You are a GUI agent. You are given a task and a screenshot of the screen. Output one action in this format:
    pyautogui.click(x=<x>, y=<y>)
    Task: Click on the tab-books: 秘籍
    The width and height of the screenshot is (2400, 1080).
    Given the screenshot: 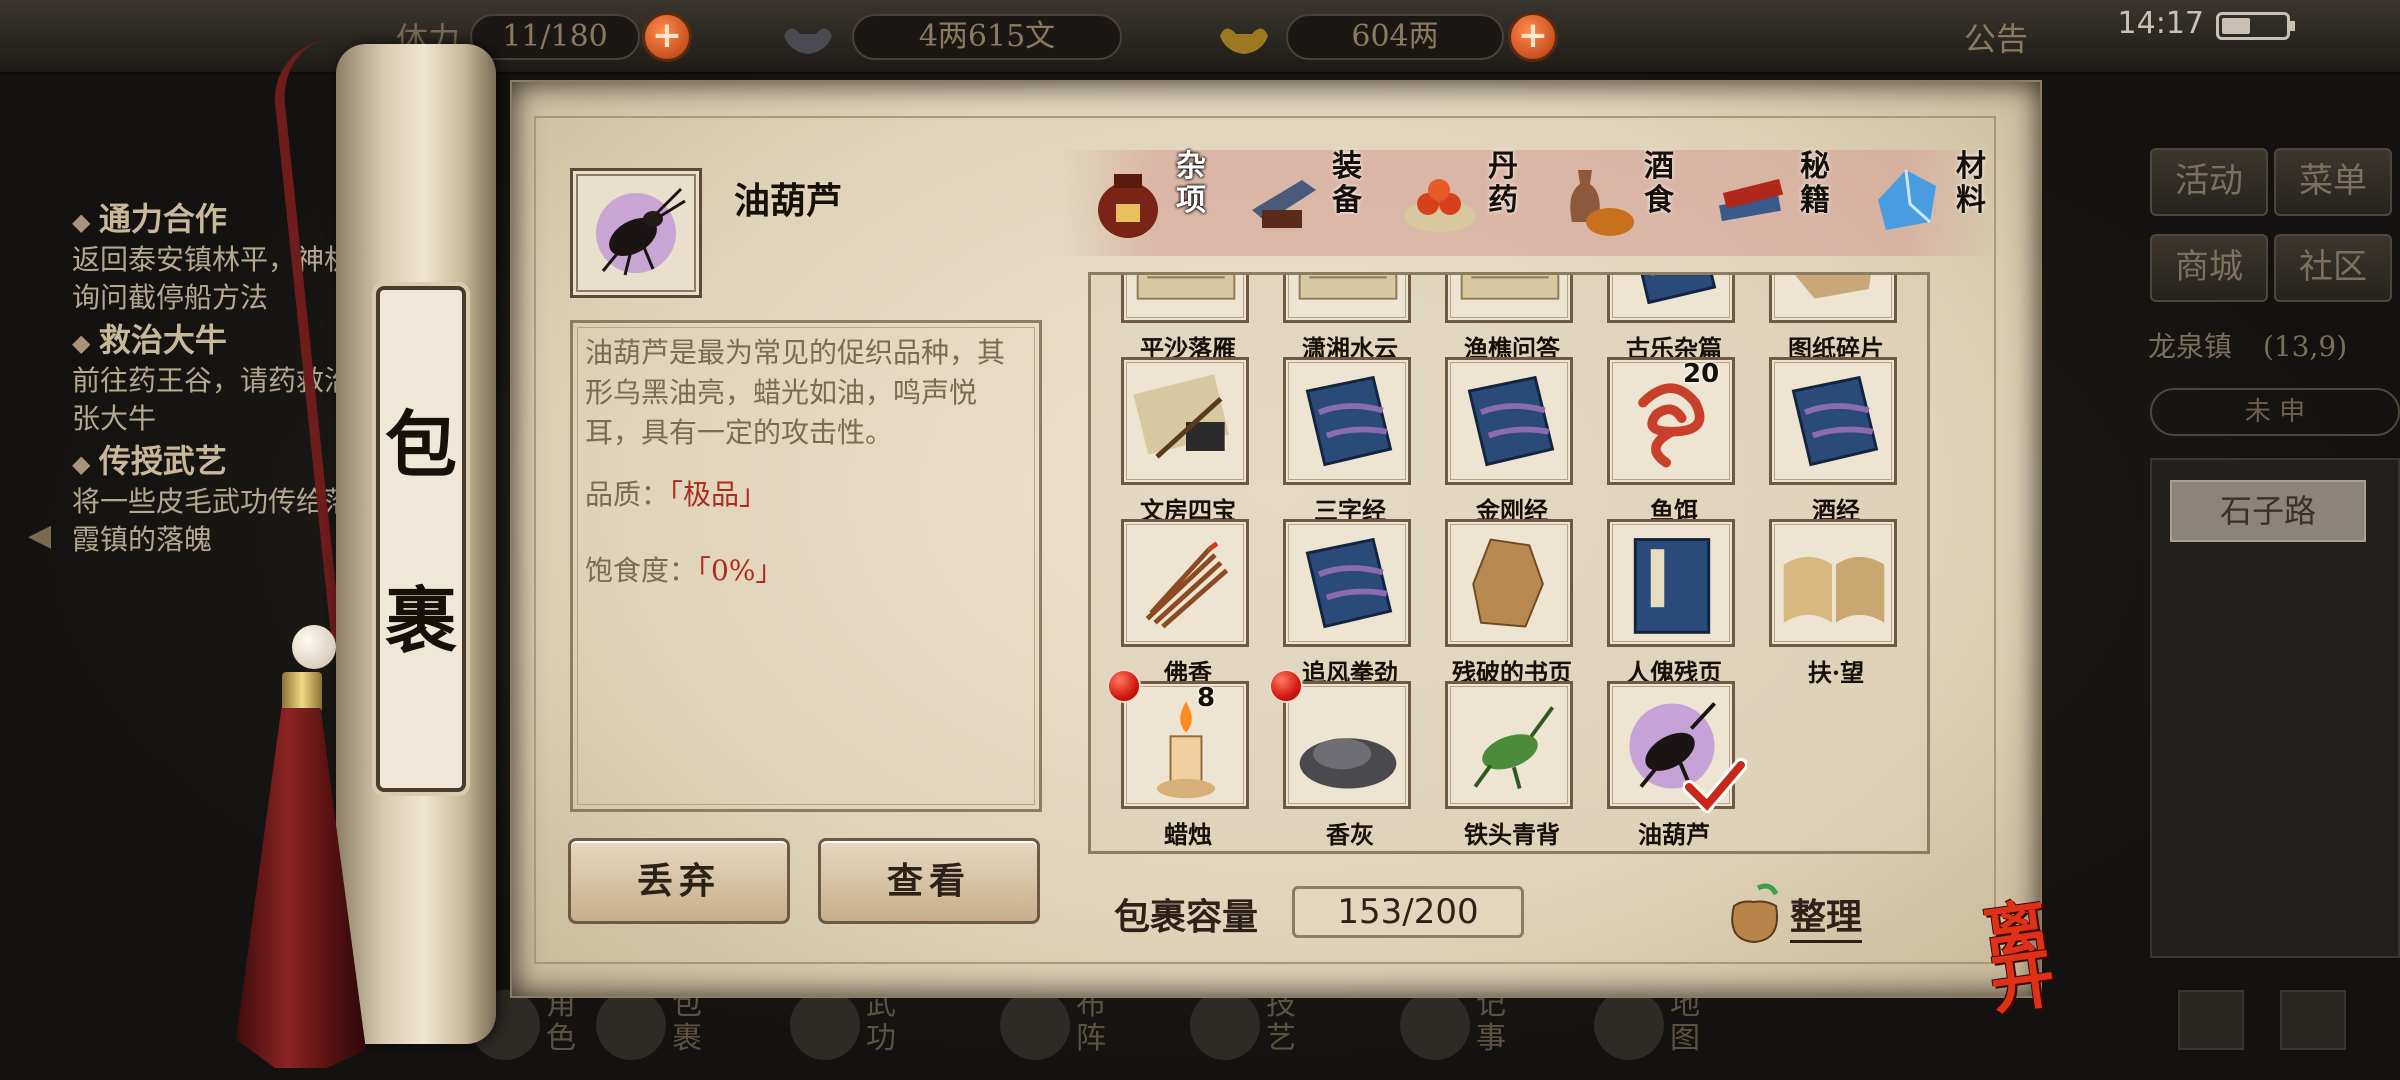 What is the action you would take?
    pyautogui.click(x=1780, y=203)
    